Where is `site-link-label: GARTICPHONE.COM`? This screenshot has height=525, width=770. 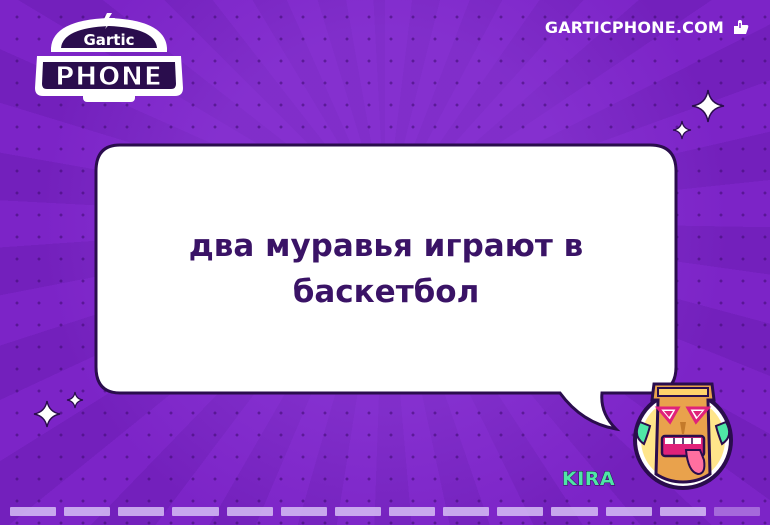 site-link-label: GARTICPHONE.COM is located at coordinates (634, 27).